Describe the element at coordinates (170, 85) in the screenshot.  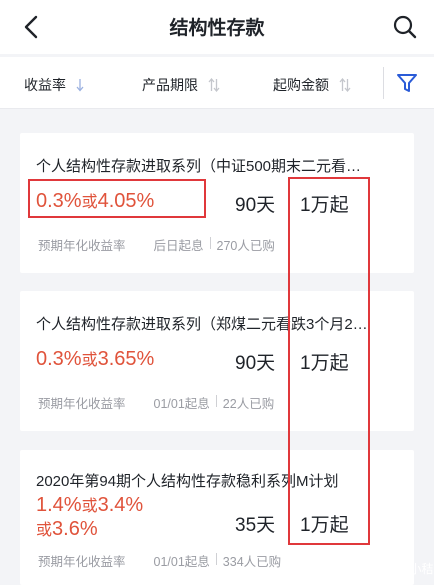
I see `filter-term-label: 产品期限` at that location.